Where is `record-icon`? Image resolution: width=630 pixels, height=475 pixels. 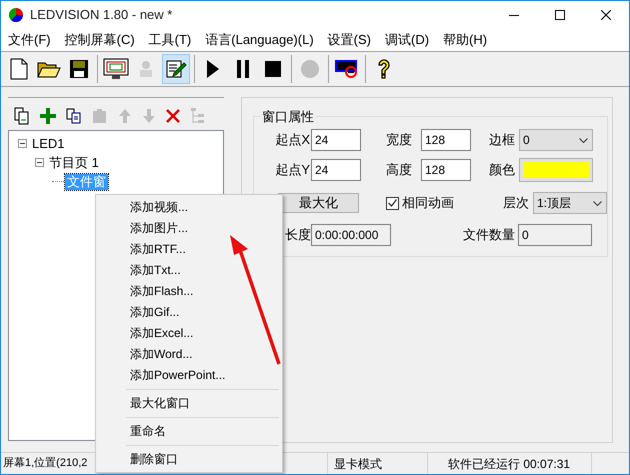
record-icon is located at coordinates (310, 69).